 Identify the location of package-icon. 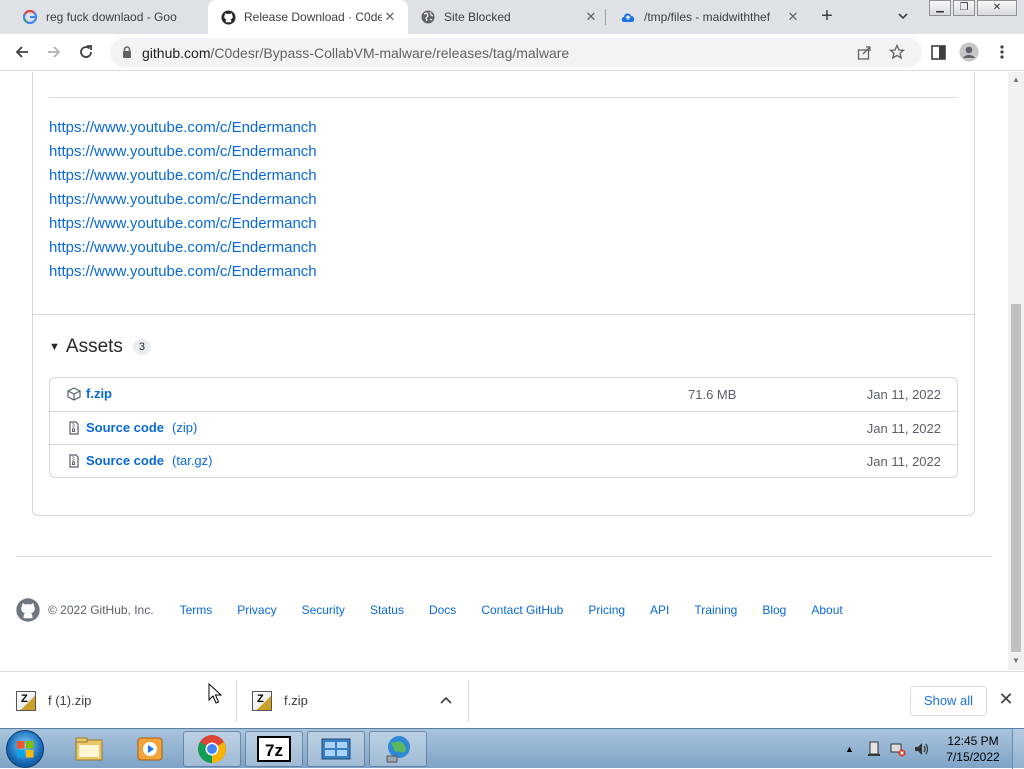
(74, 394).